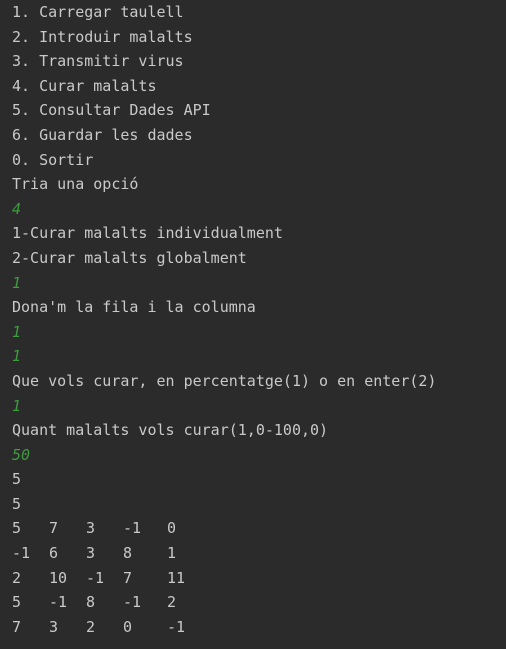 This screenshot has height=649, width=506. I want to click on console-output-line: Quant malalts vols curar(1,0-100,0), so click(170, 430).